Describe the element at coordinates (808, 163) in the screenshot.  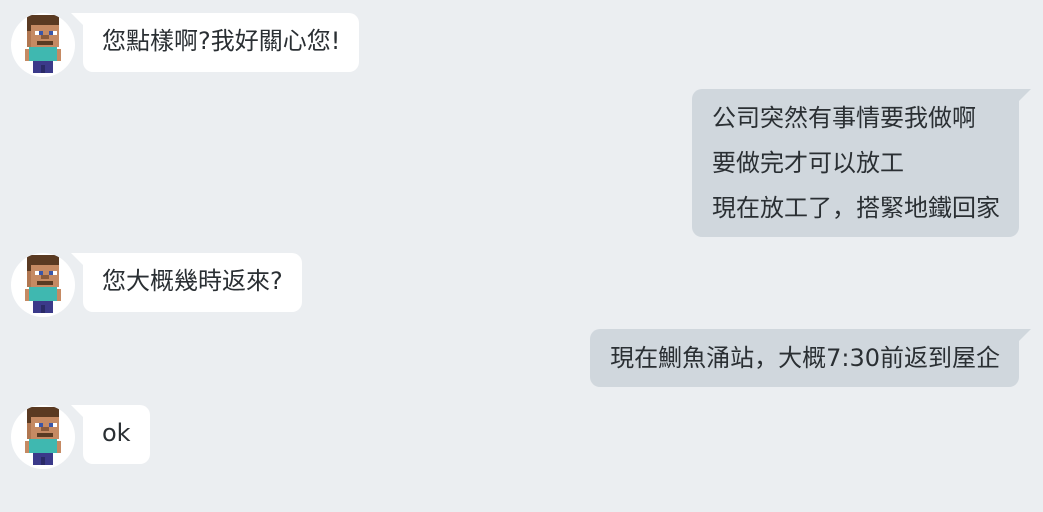
I see `message-text: 要做完才可以放工` at that location.